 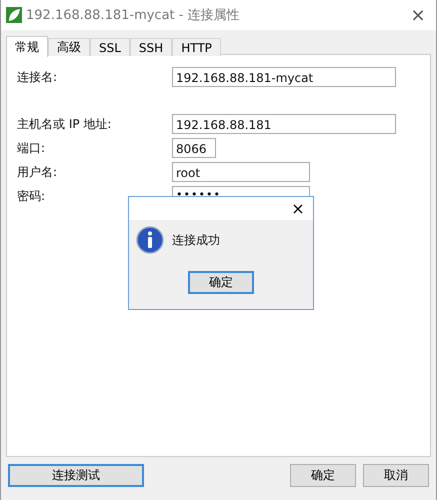 I want to click on input-field: root, so click(x=241, y=172).